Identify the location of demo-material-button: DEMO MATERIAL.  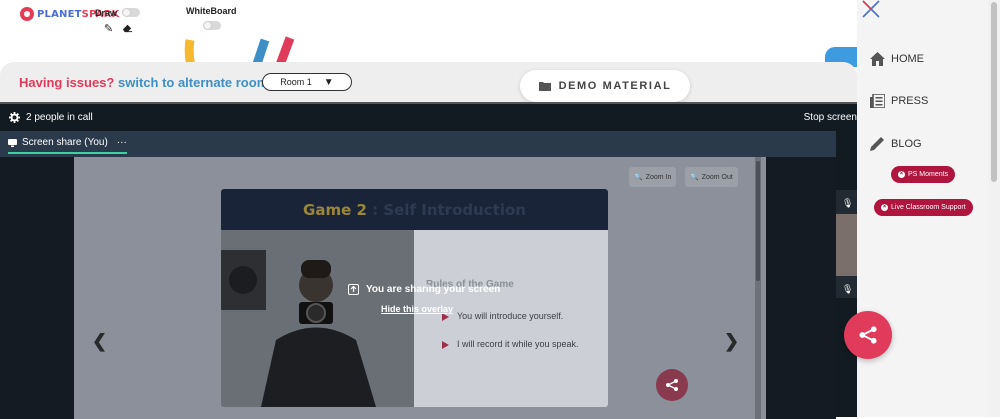
(605, 86).